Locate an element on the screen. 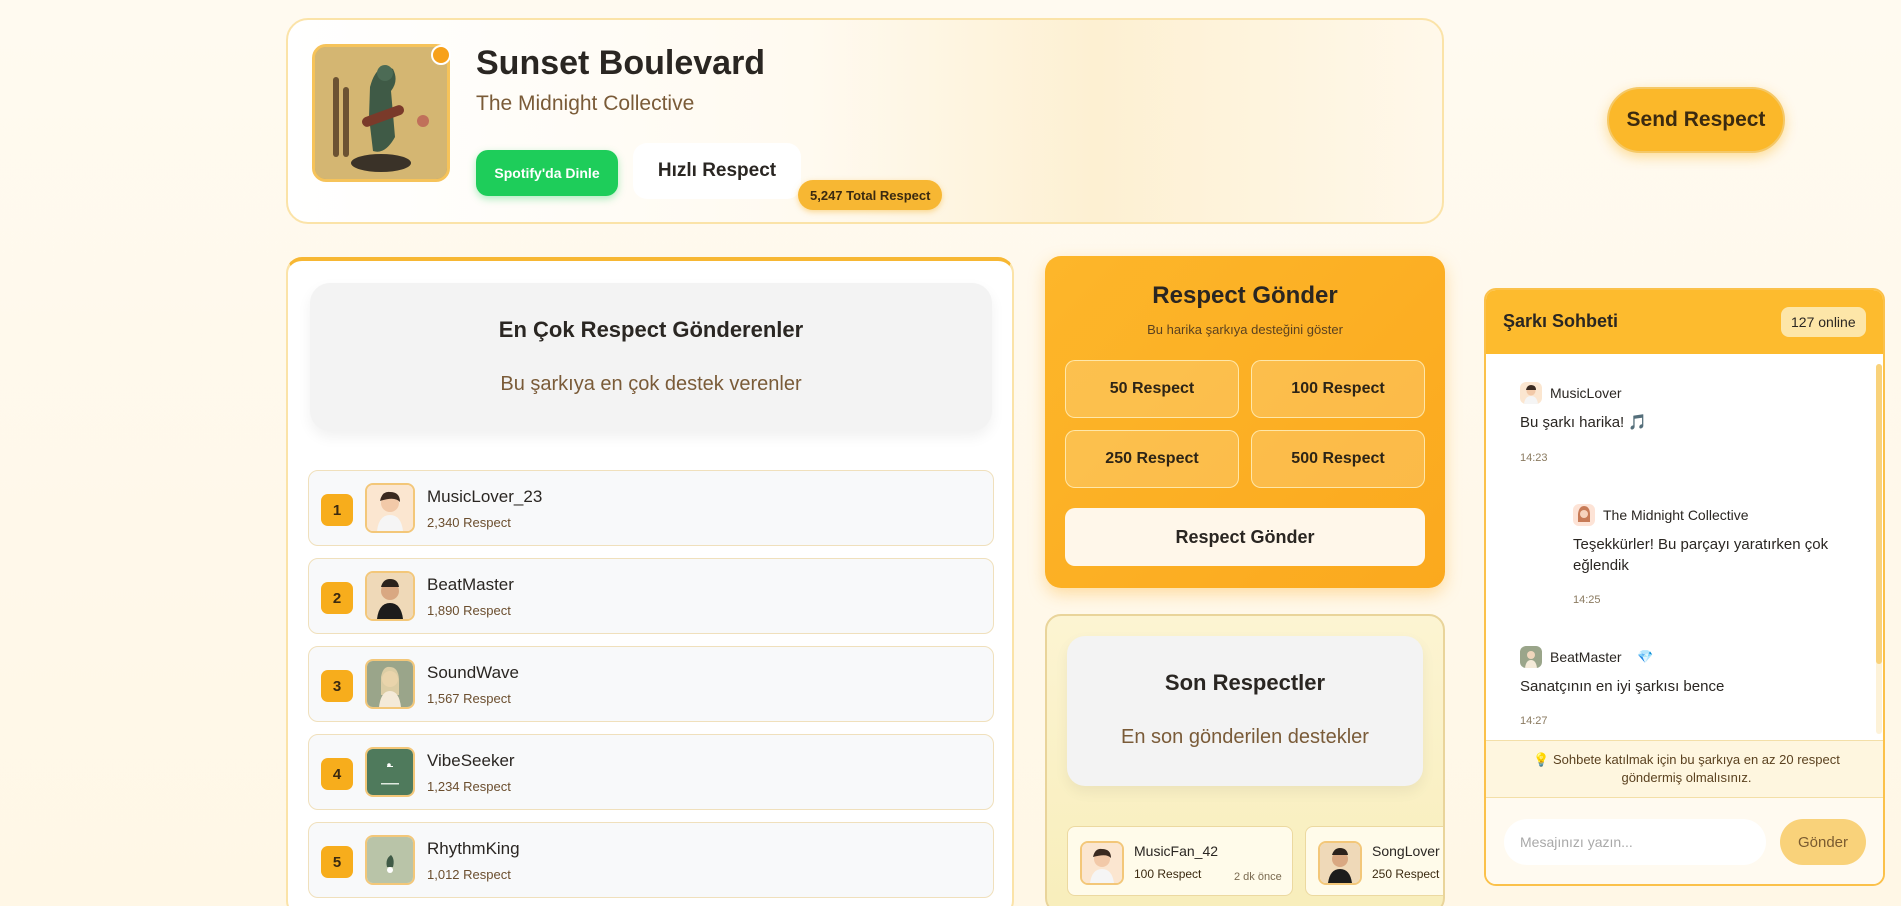 This screenshot has width=1901, height=906. amount-option-50: 50 Respect is located at coordinates (1152, 389).